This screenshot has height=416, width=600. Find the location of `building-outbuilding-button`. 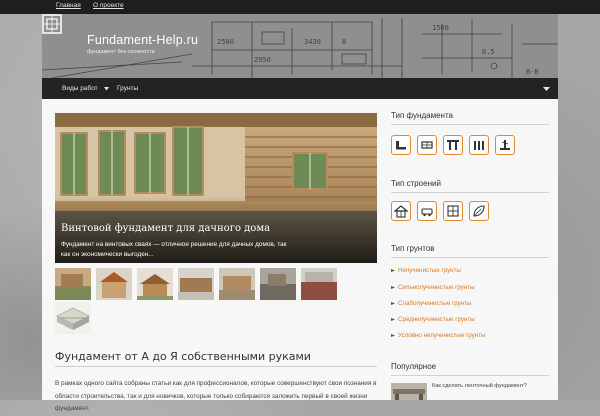

building-outbuilding-button is located at coordinates (453, 211).